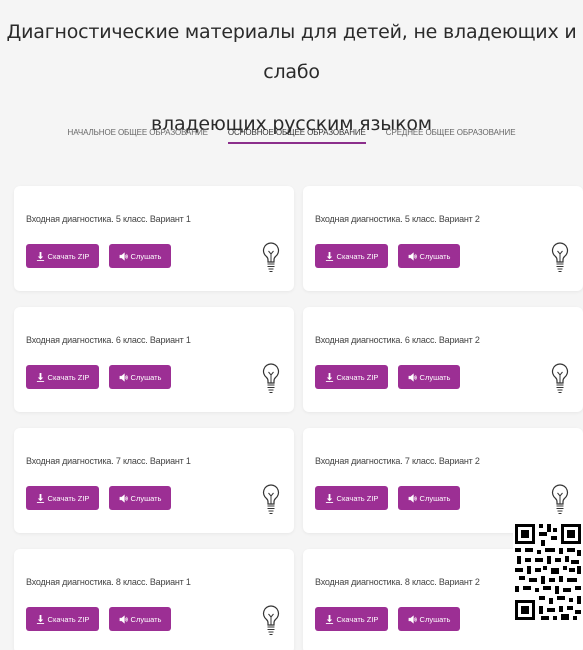 The height and width of the screenshot is (650, 583). Describe the element at coordinates (397, 219) in the screenshot. I see `card-title: Входная диагностика. 5 класс. Вариант 2` at that location.